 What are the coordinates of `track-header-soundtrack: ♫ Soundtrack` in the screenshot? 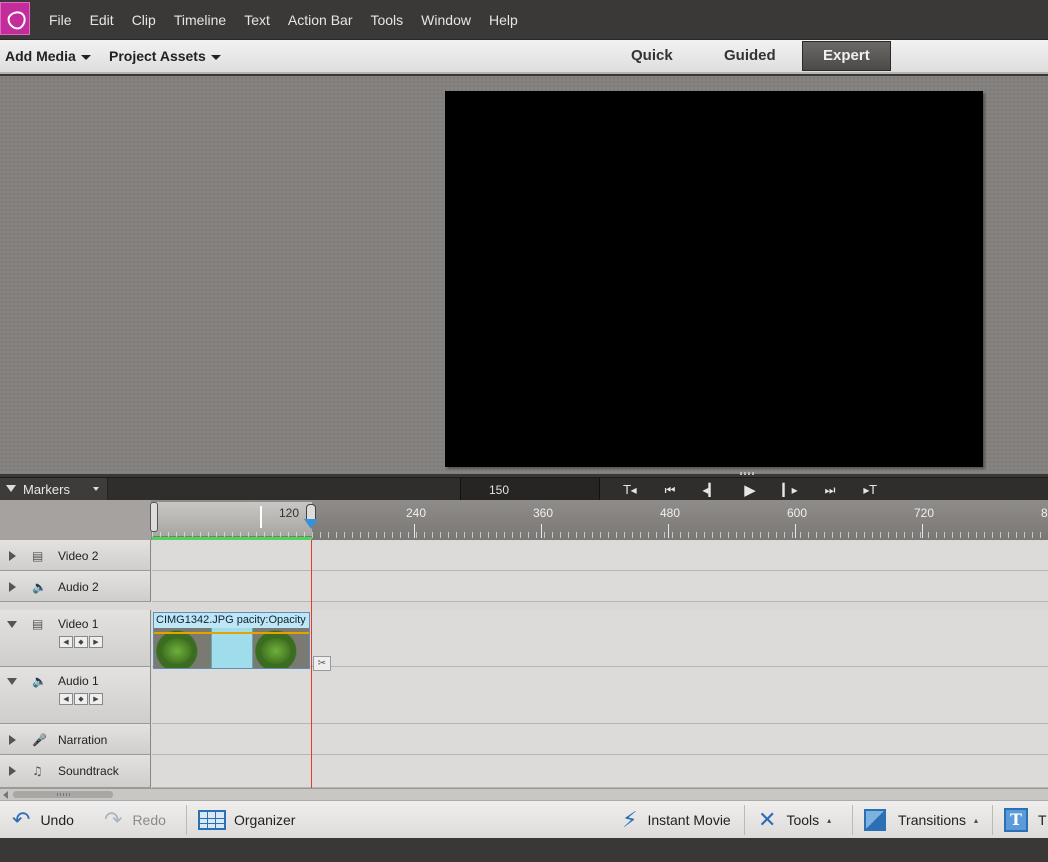 It's located at (75, 771).